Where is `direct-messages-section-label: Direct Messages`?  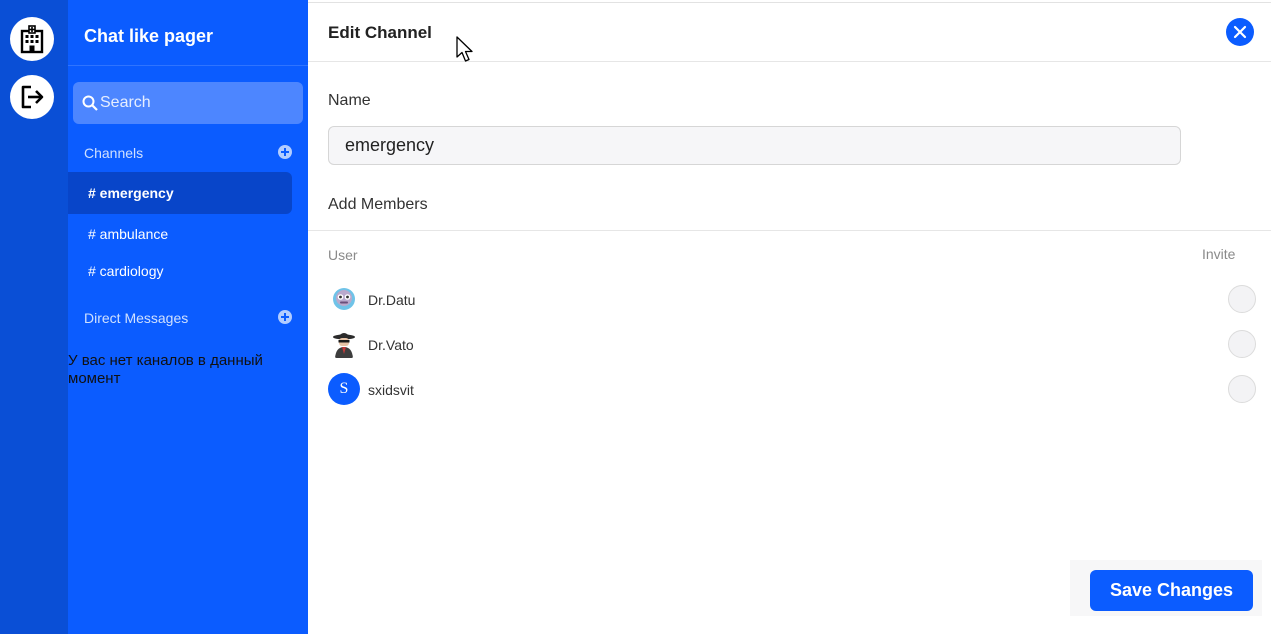
direct-messages-section-label: Direct Messages is located at coordinates (136, 318).